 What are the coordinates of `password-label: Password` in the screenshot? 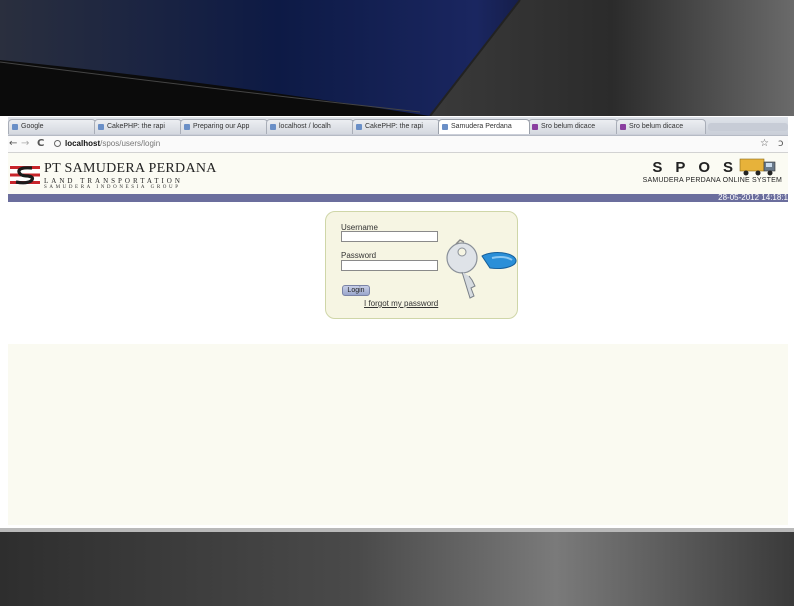 It's located at (359, 255).